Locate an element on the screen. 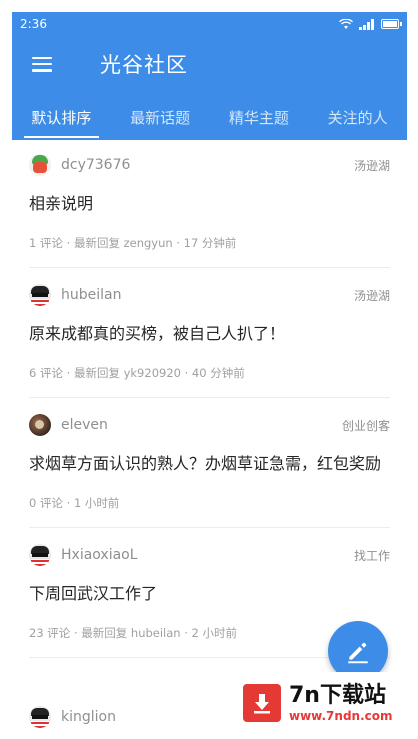  username: HxiaoxiaoL is located at coordinates (99, 555).